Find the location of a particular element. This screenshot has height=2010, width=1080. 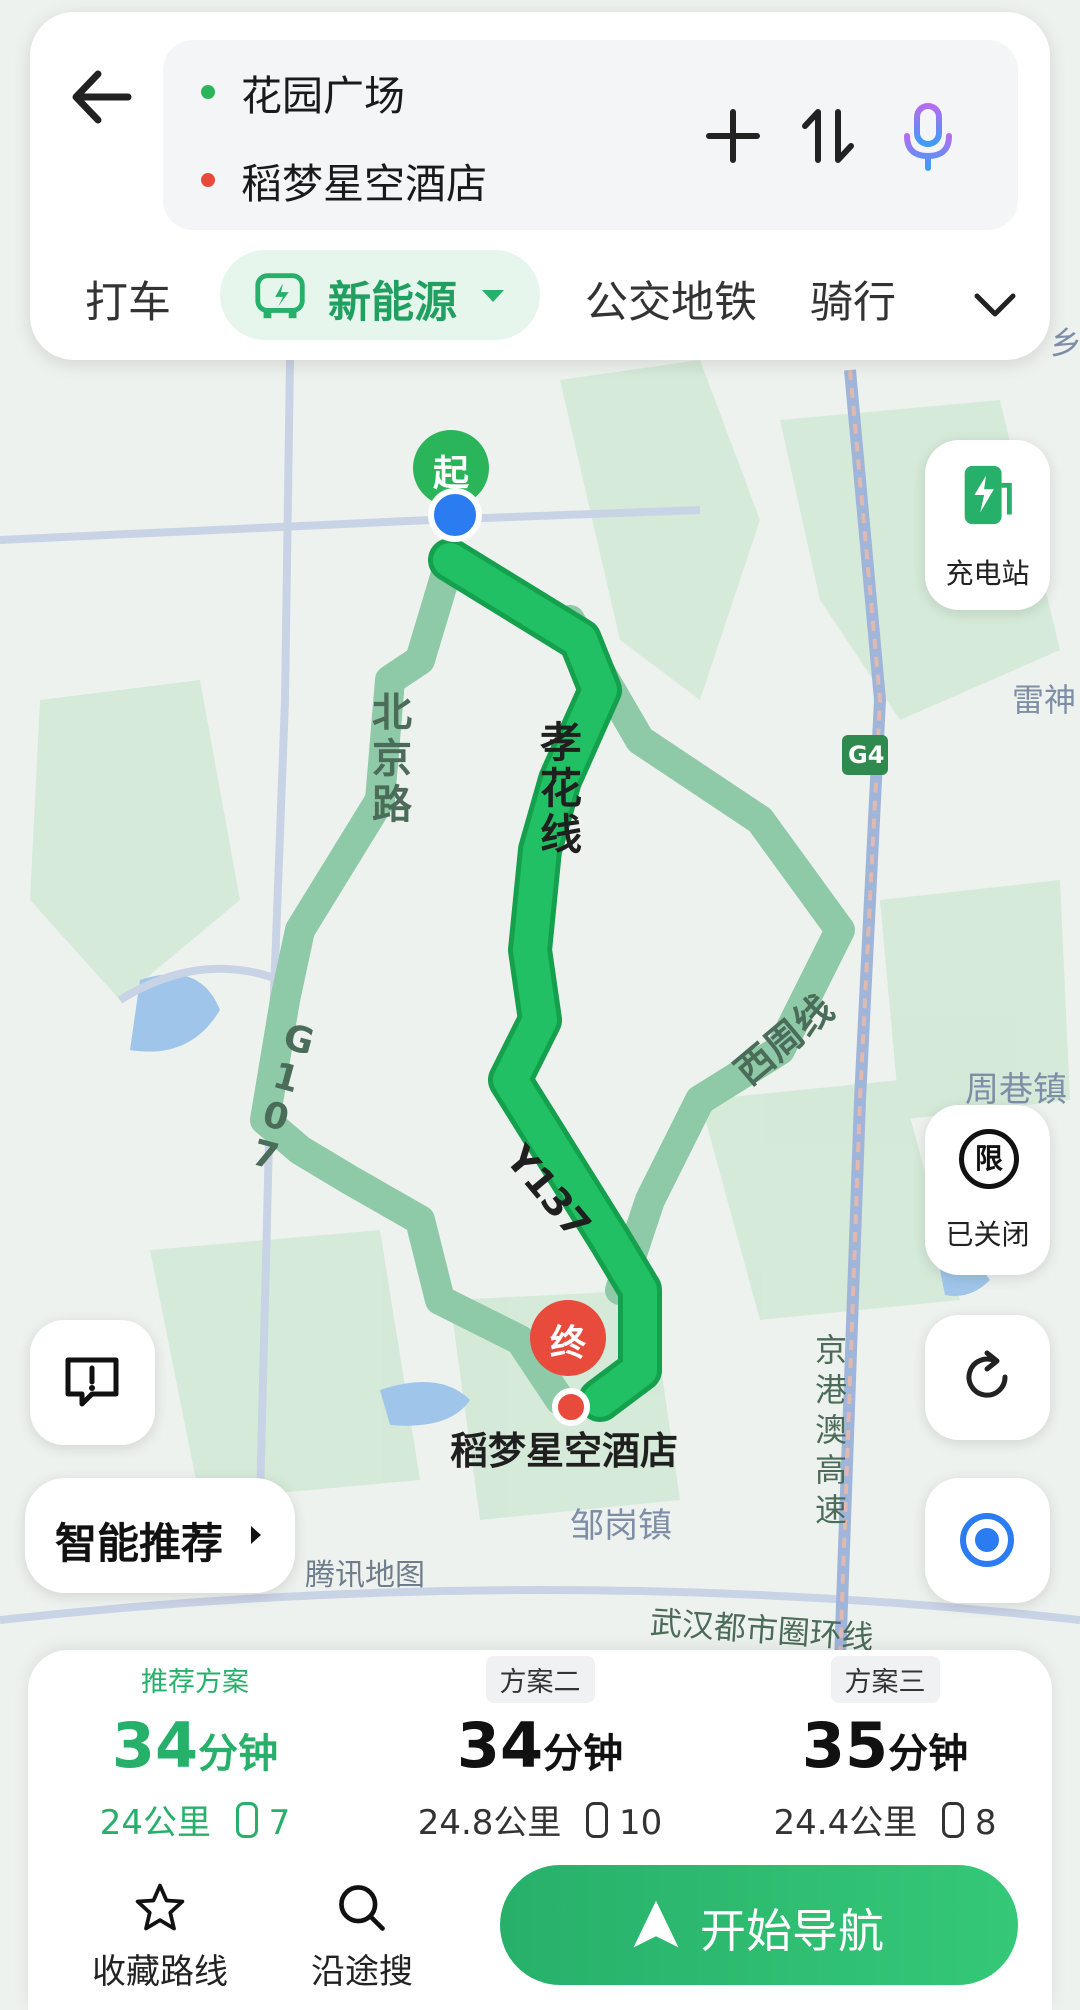

charging-station-label: 充电站 is located at coordinates (987, 573).